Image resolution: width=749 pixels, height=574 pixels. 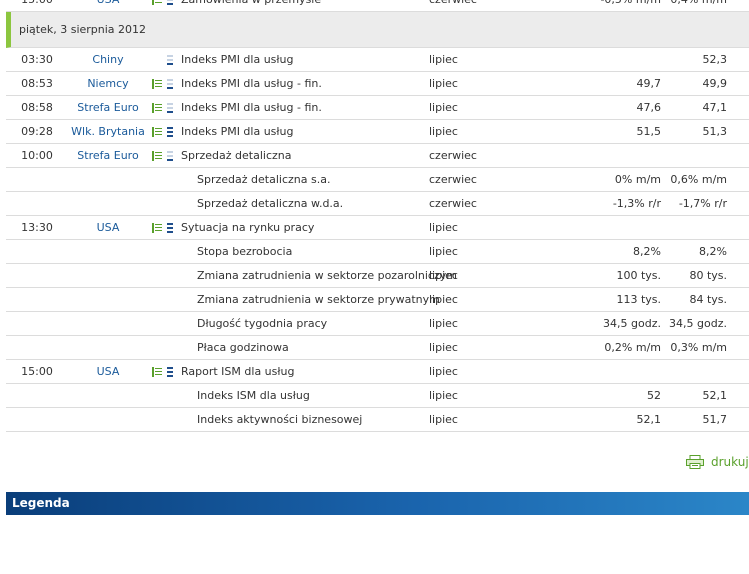 I want to click on table-row: 13:30 USA Sytuacja na rynku pracy lipiec, so click(x=377, y=228).